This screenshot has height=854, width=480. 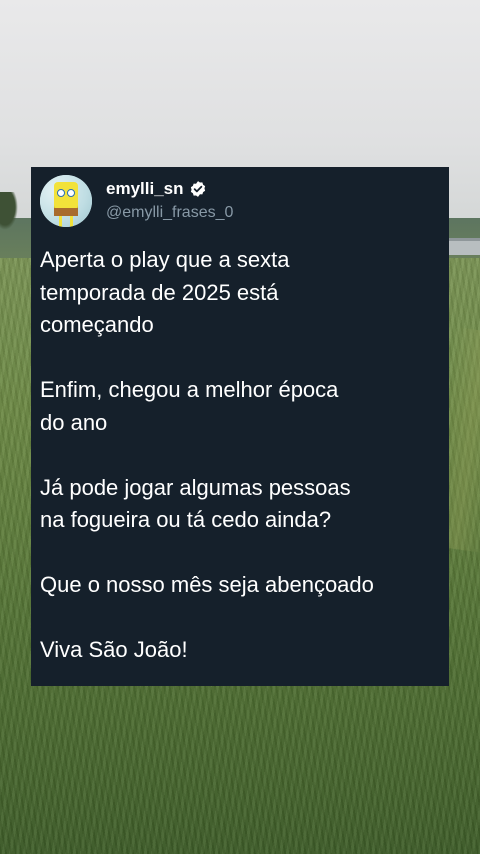 I want to click on tree, so click(x=9, y=211).